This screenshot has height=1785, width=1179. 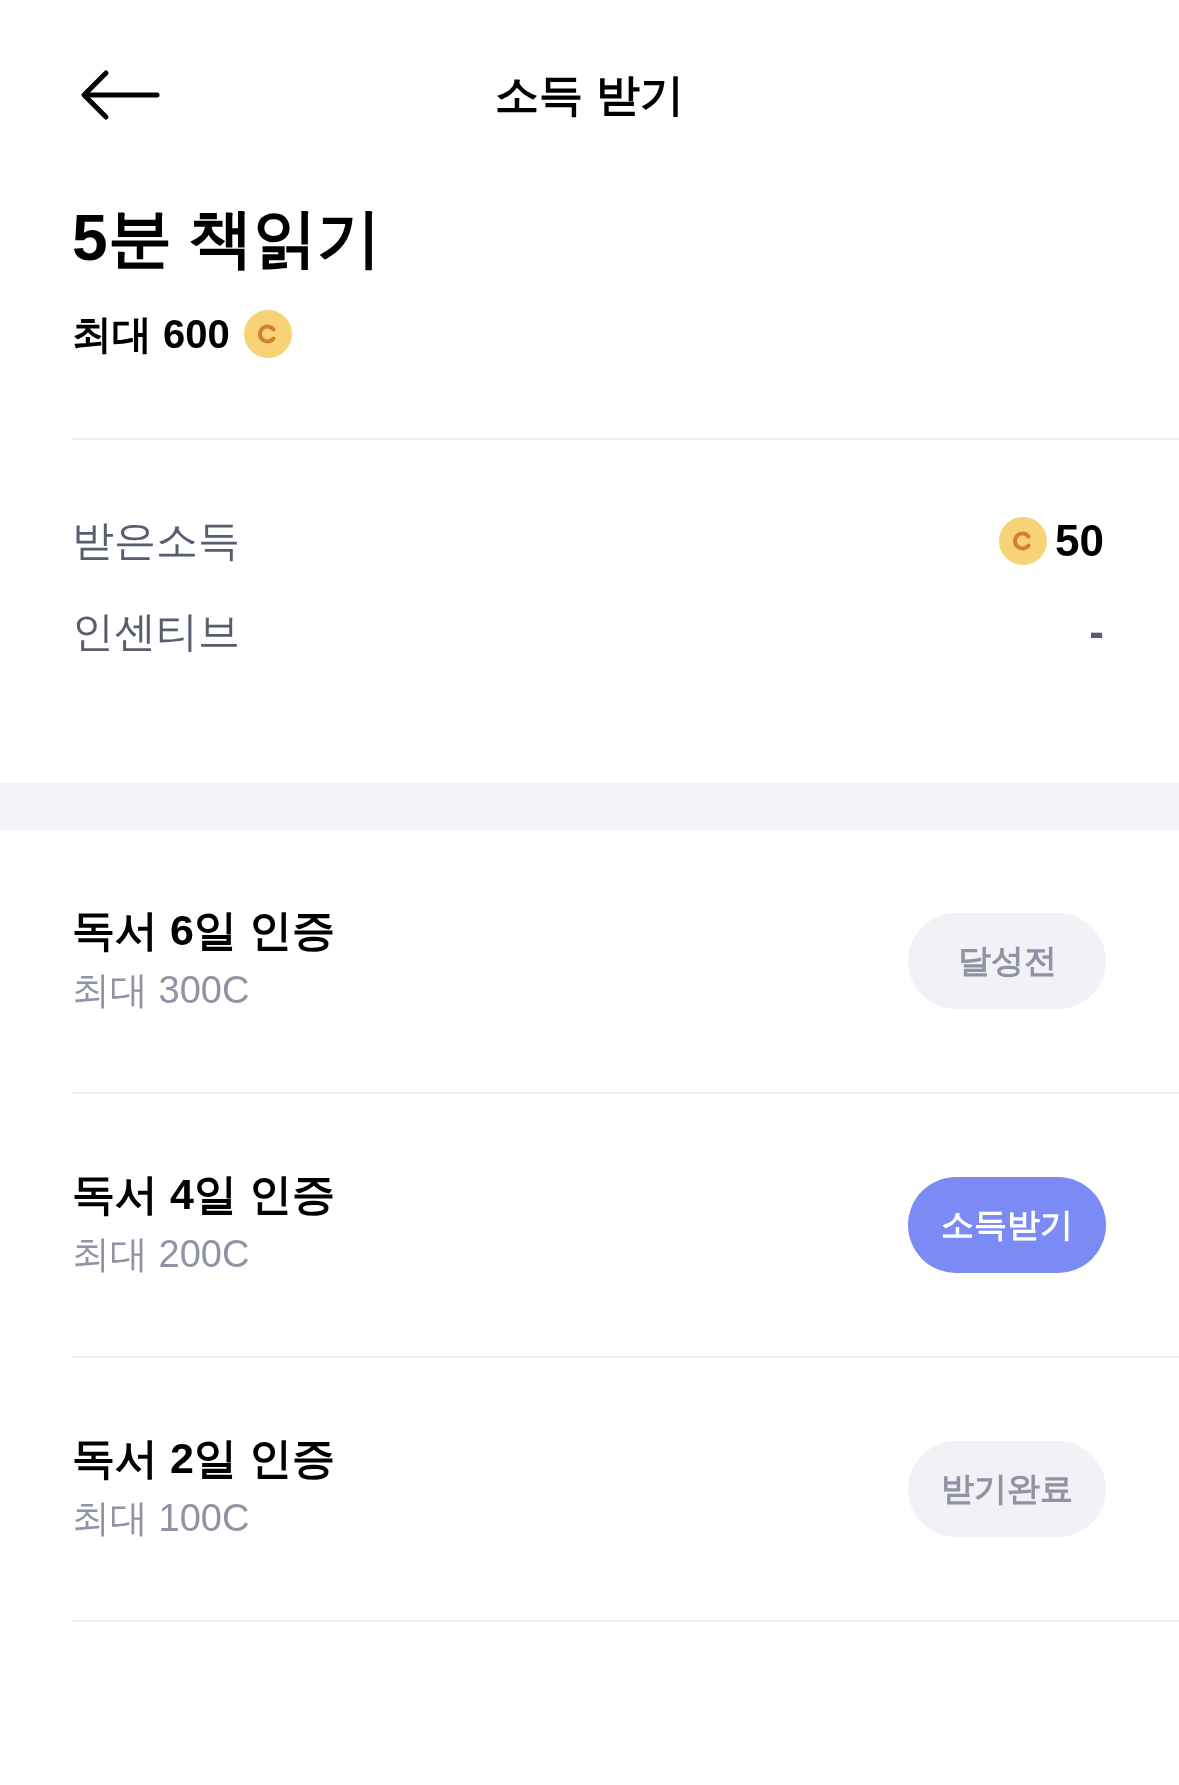 I want to click on earning-value: -, so click(x=1096, y=632).